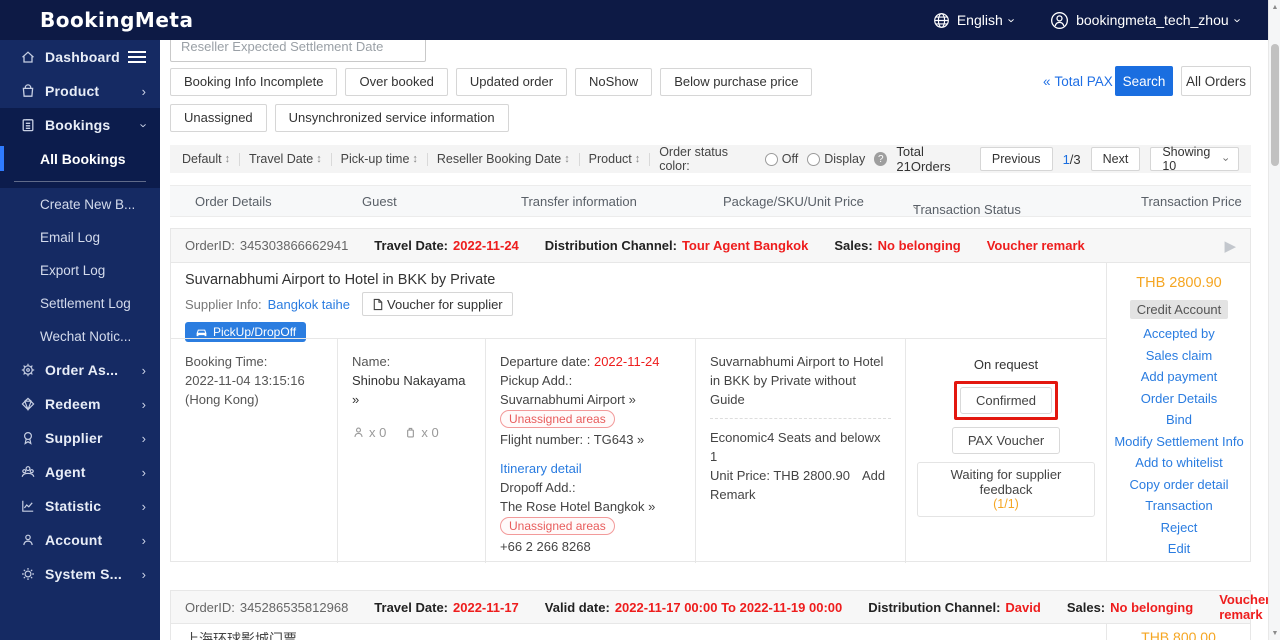 The width and height of the screenshot is (1280, 640). What do you see at coordinates (590, 506) in the screenshot?
I see `dropoff-address-link: The Rose Hotel Bangkok »` at bounding box center [590, 506].